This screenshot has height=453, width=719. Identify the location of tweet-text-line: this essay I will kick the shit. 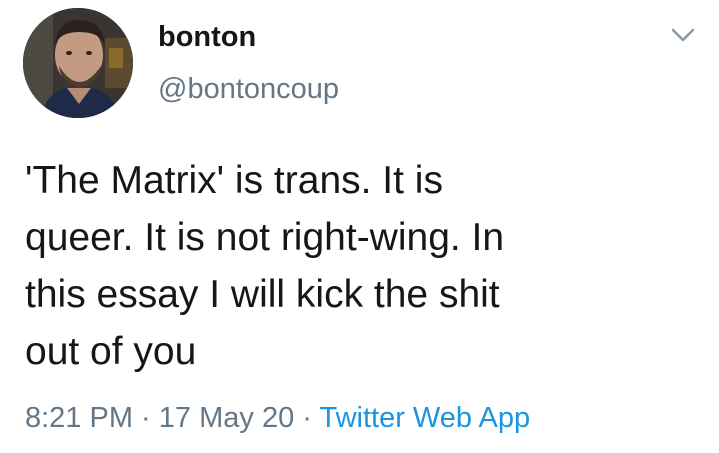
(262, 294).